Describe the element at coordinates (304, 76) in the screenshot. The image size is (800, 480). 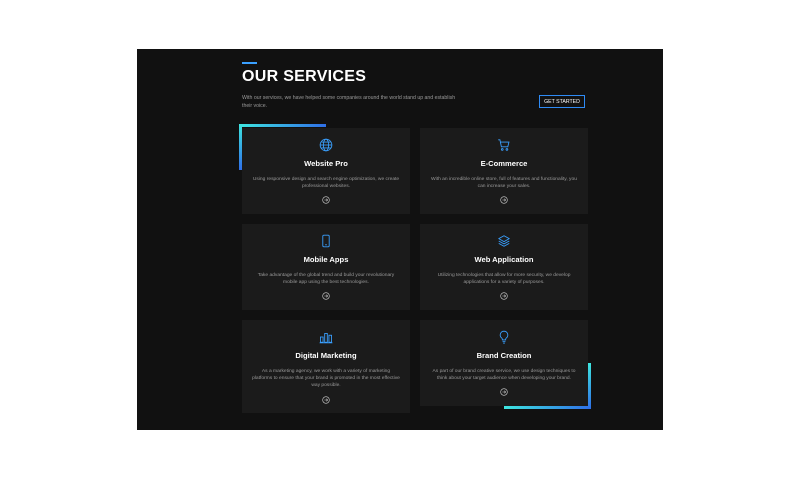
I see `section-title: OUR SERVICES` at that location.